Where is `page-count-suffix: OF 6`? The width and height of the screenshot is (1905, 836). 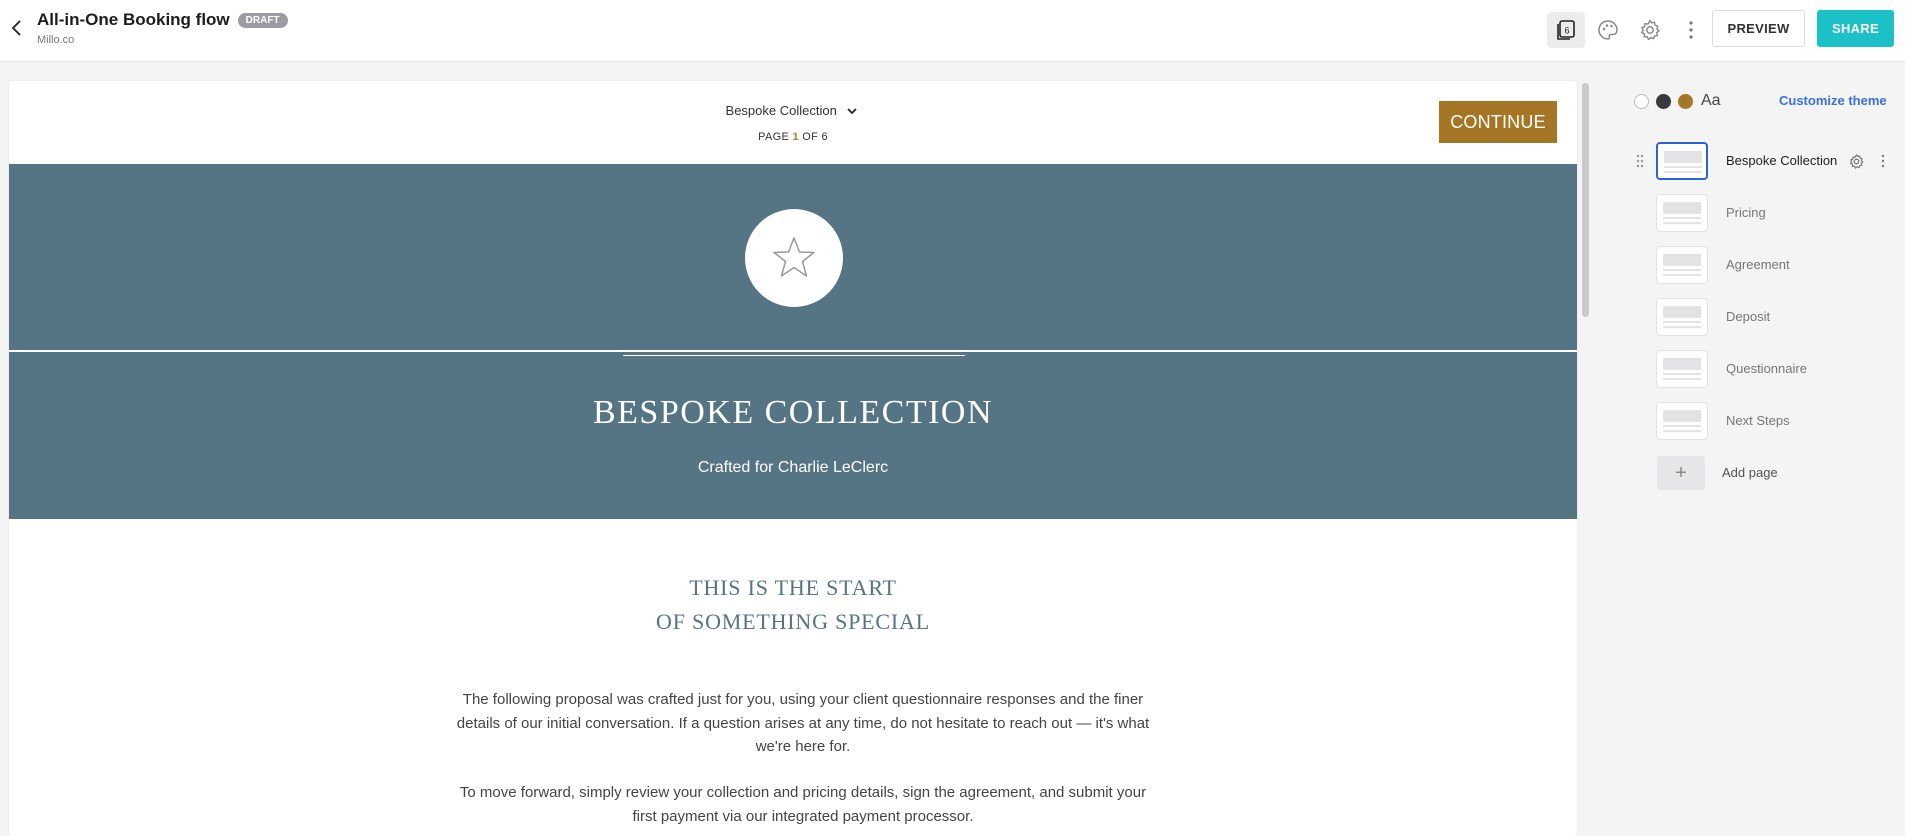 page-count-suffix: OF 6 is located at coordinates (813, 137).